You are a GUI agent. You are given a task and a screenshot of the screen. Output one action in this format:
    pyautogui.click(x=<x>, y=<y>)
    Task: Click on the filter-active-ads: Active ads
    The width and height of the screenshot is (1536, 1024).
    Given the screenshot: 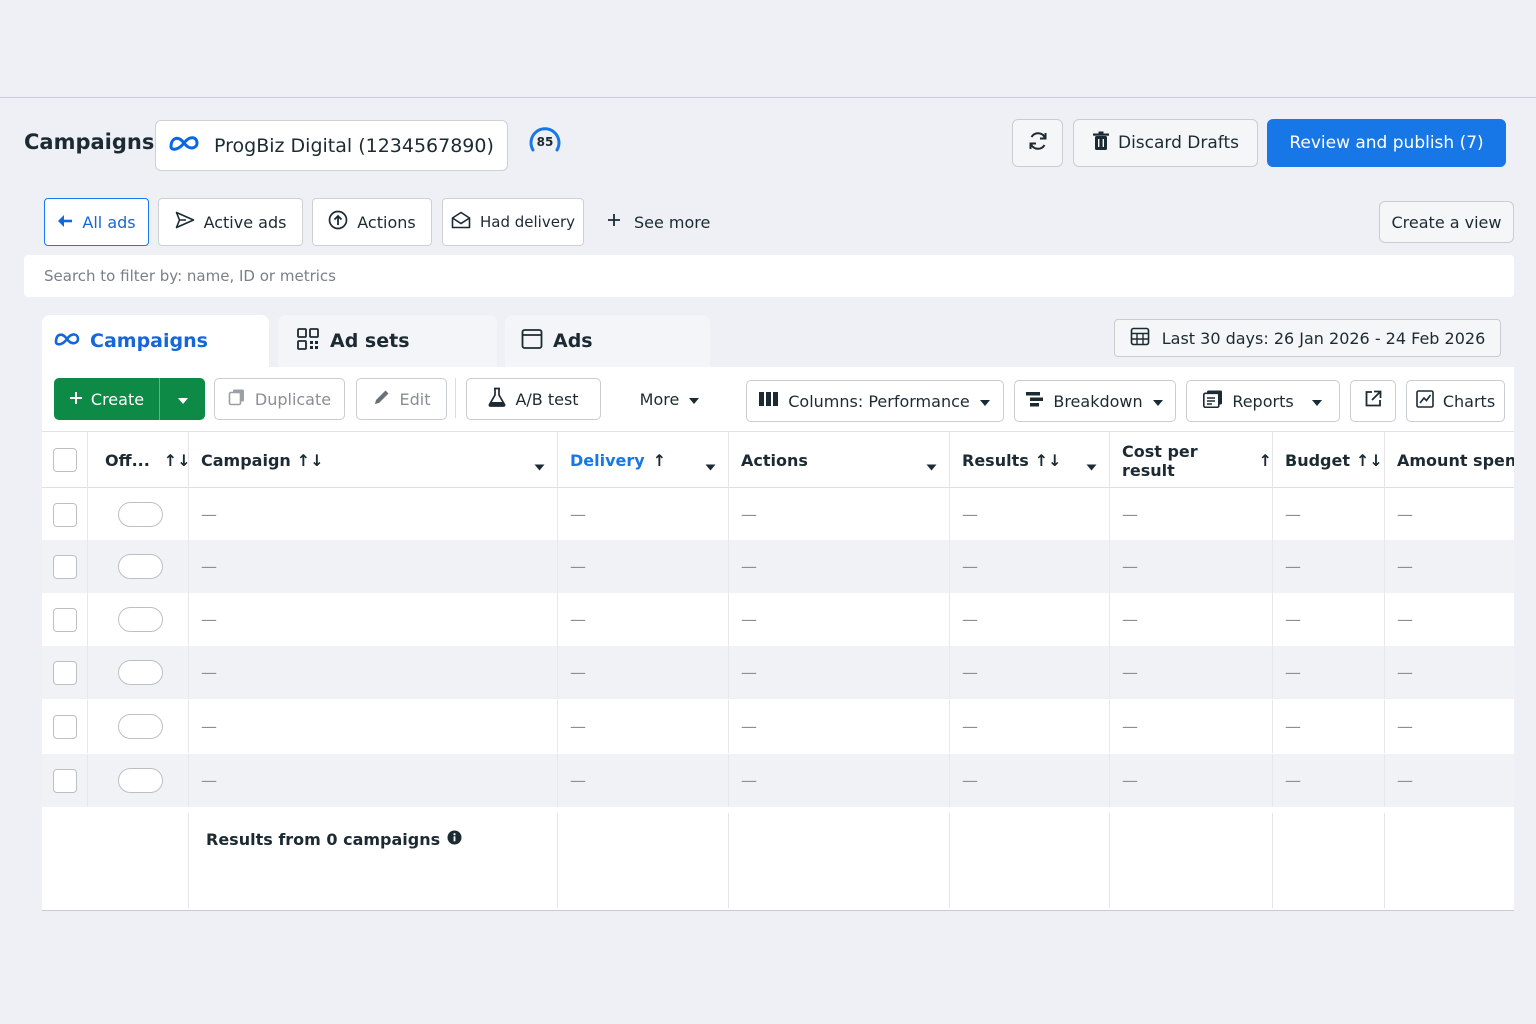 What is the action you would take?
    pyautogui.click(x=230, y=222)
    